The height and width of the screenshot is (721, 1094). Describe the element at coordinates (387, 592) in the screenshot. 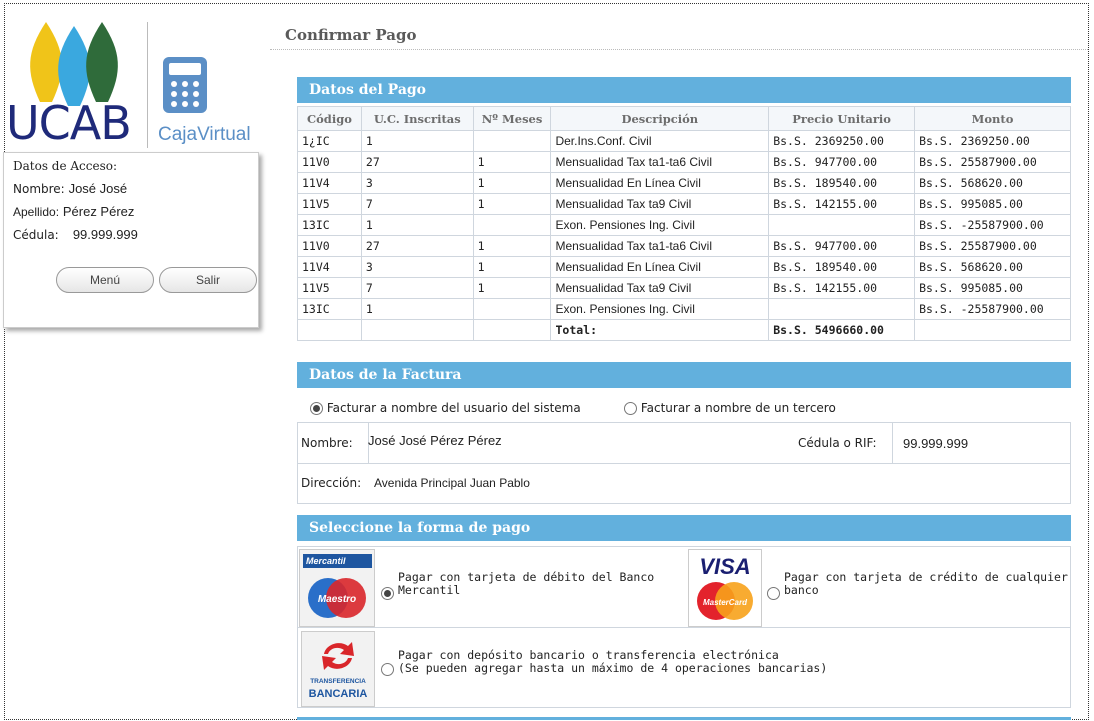

I see `radio-debit` at that location.